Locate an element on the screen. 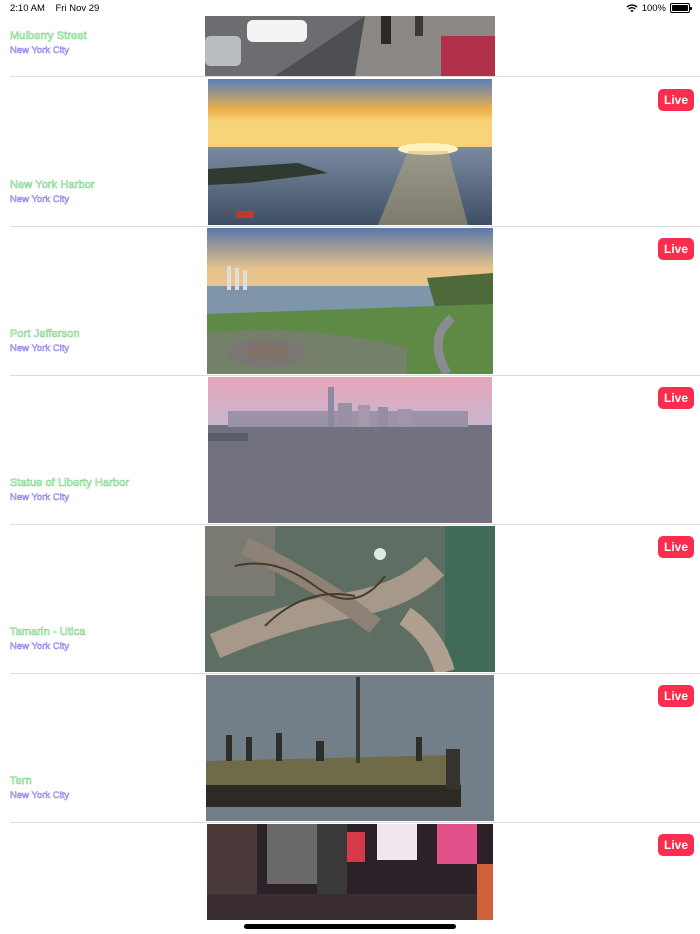 The height and width of the screenshot is (934, 700). camera-title: Tern is located at coordinates (21, 781).